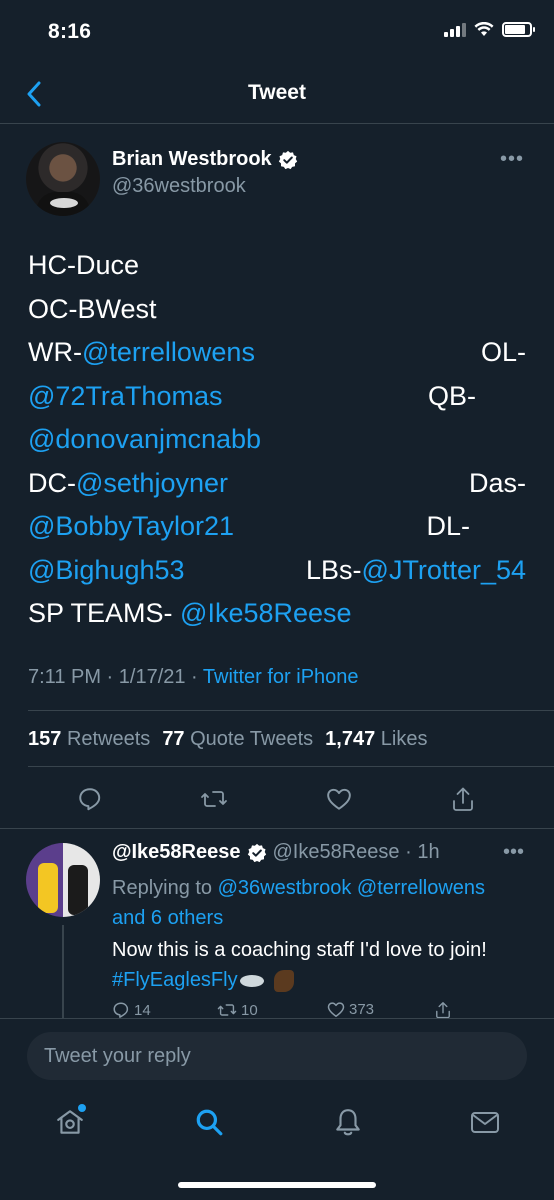 The image size is (554, 1200). I want to click on tweet-meta: 7:11 PM · 1/17/21 · Twitter for iPhone, so click(193, 677).